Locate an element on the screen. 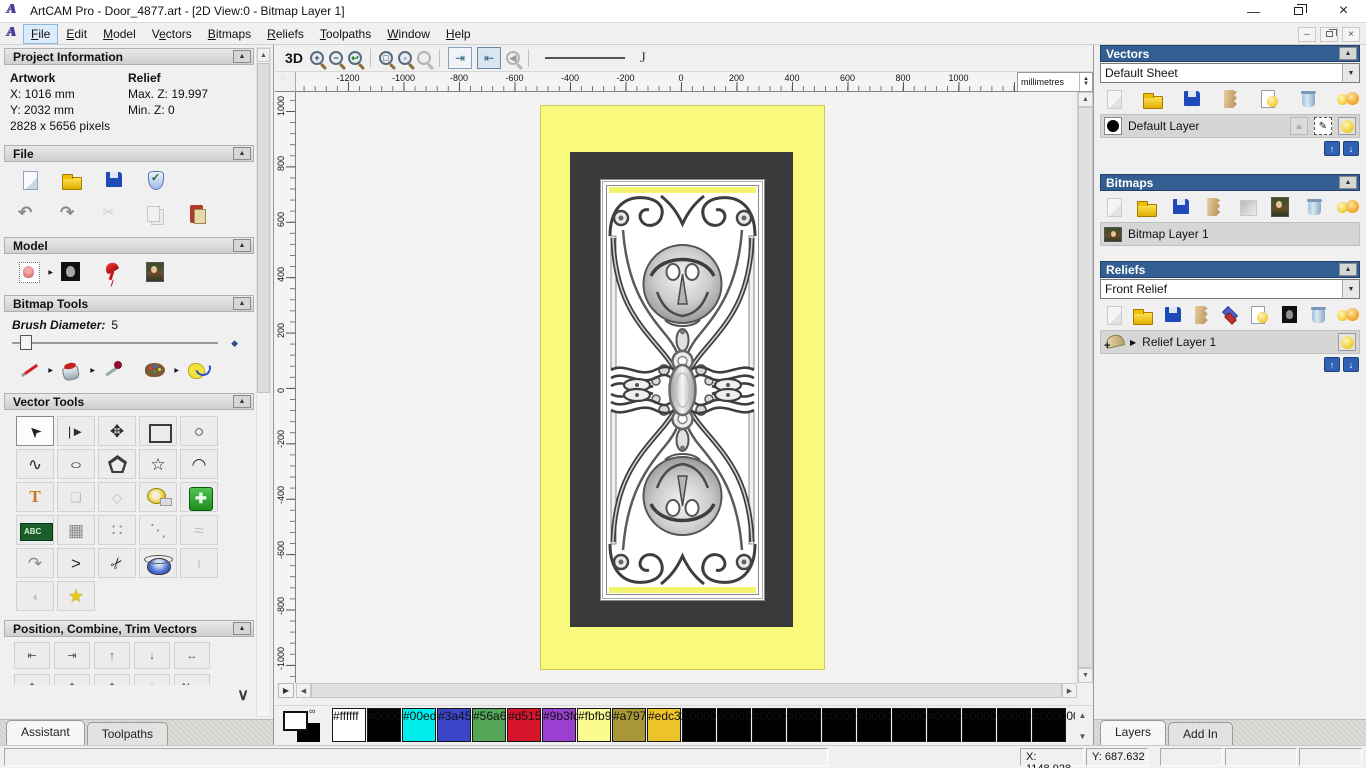  align-centre-icon: ↔ is located at coordinates (192, 655).